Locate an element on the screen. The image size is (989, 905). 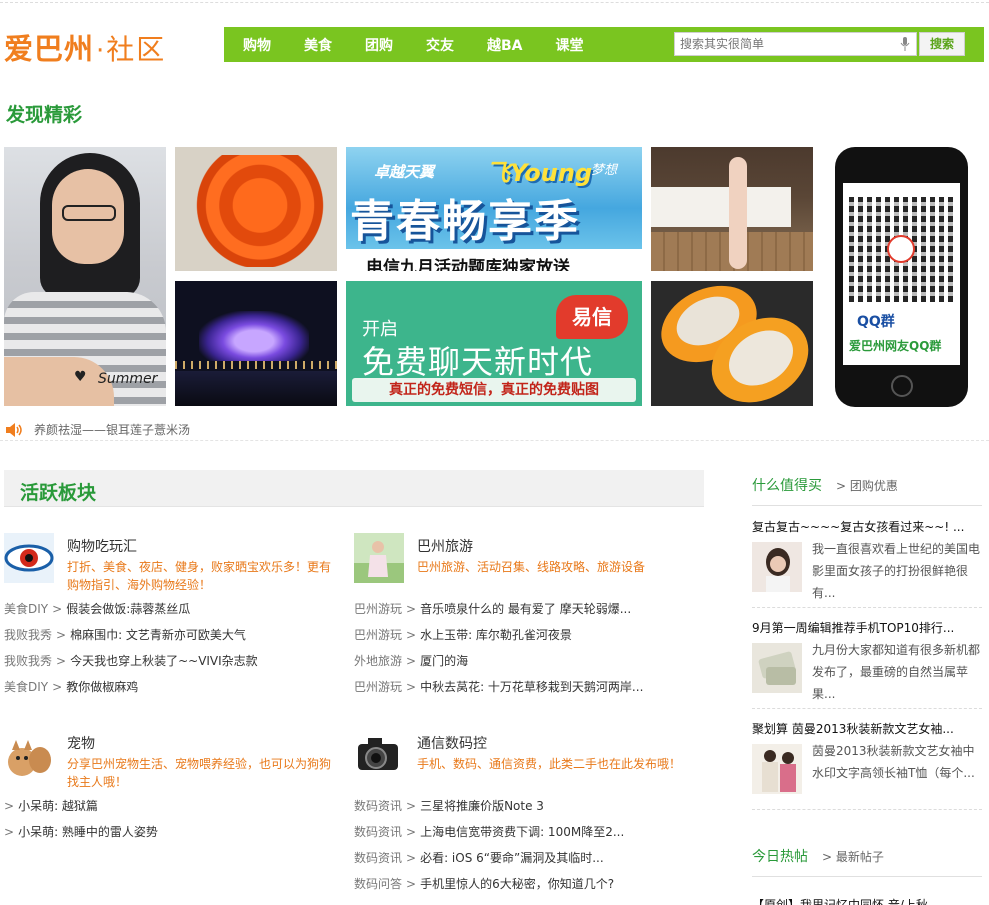
banner-yixin: 开启 免费聊天新时代 易信 真正的免费短信，真正的免费贴图 is located at coordinates (494, 343).